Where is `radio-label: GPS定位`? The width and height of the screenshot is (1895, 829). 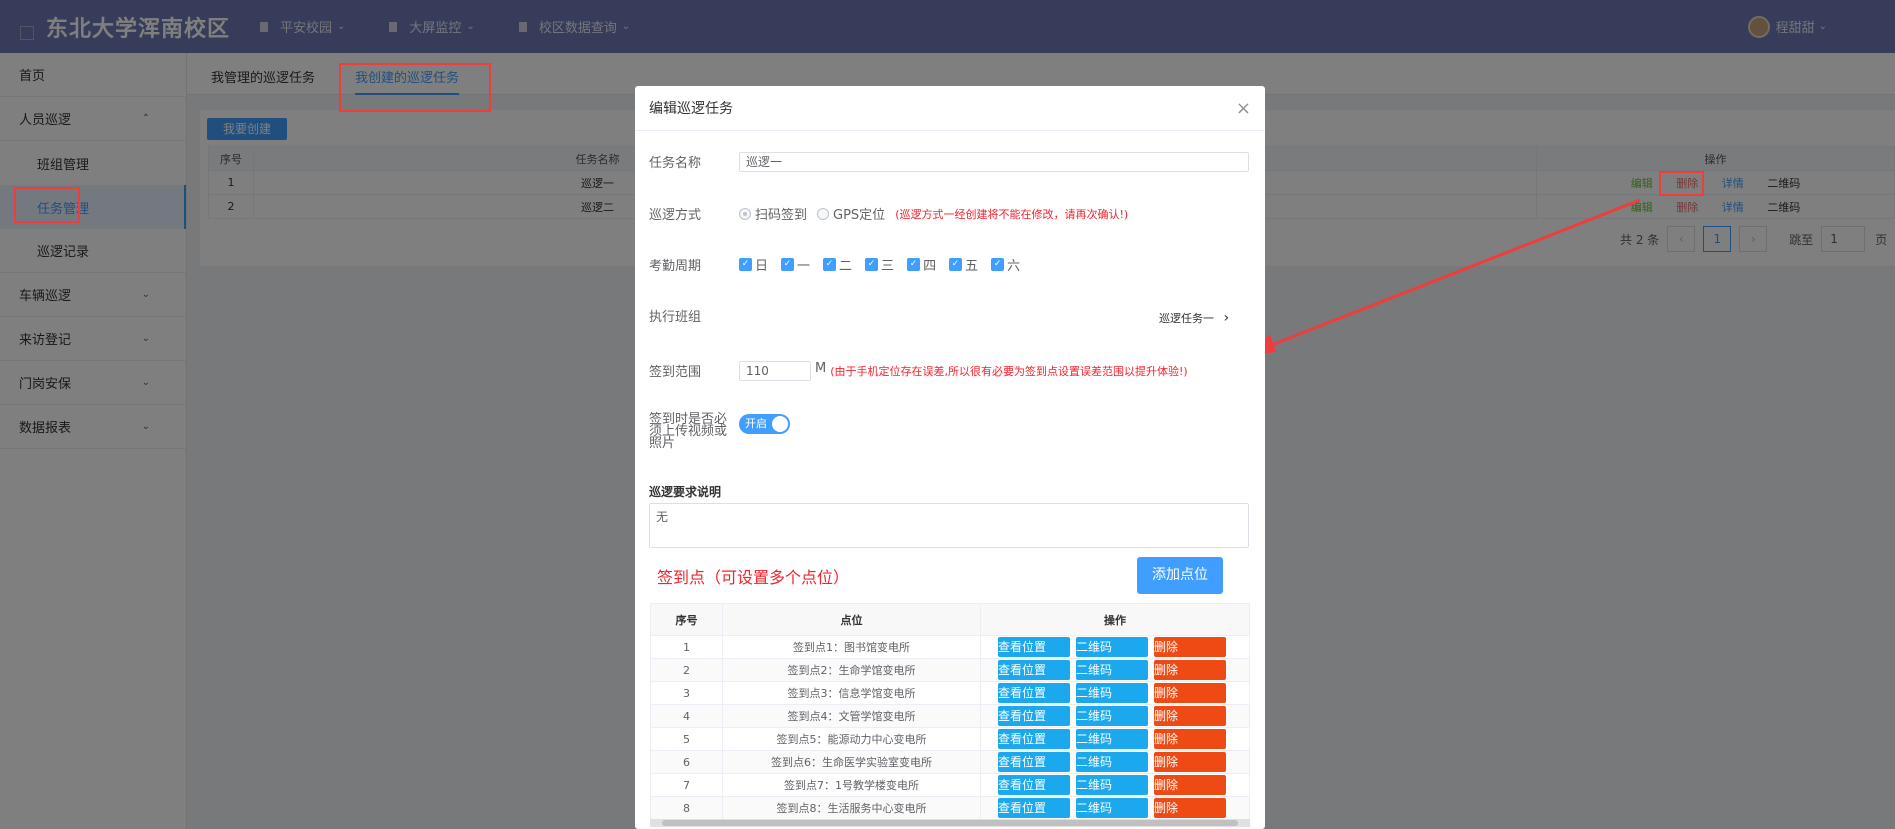 radio-label: GPS定位 is located at coordinates (859, 215).